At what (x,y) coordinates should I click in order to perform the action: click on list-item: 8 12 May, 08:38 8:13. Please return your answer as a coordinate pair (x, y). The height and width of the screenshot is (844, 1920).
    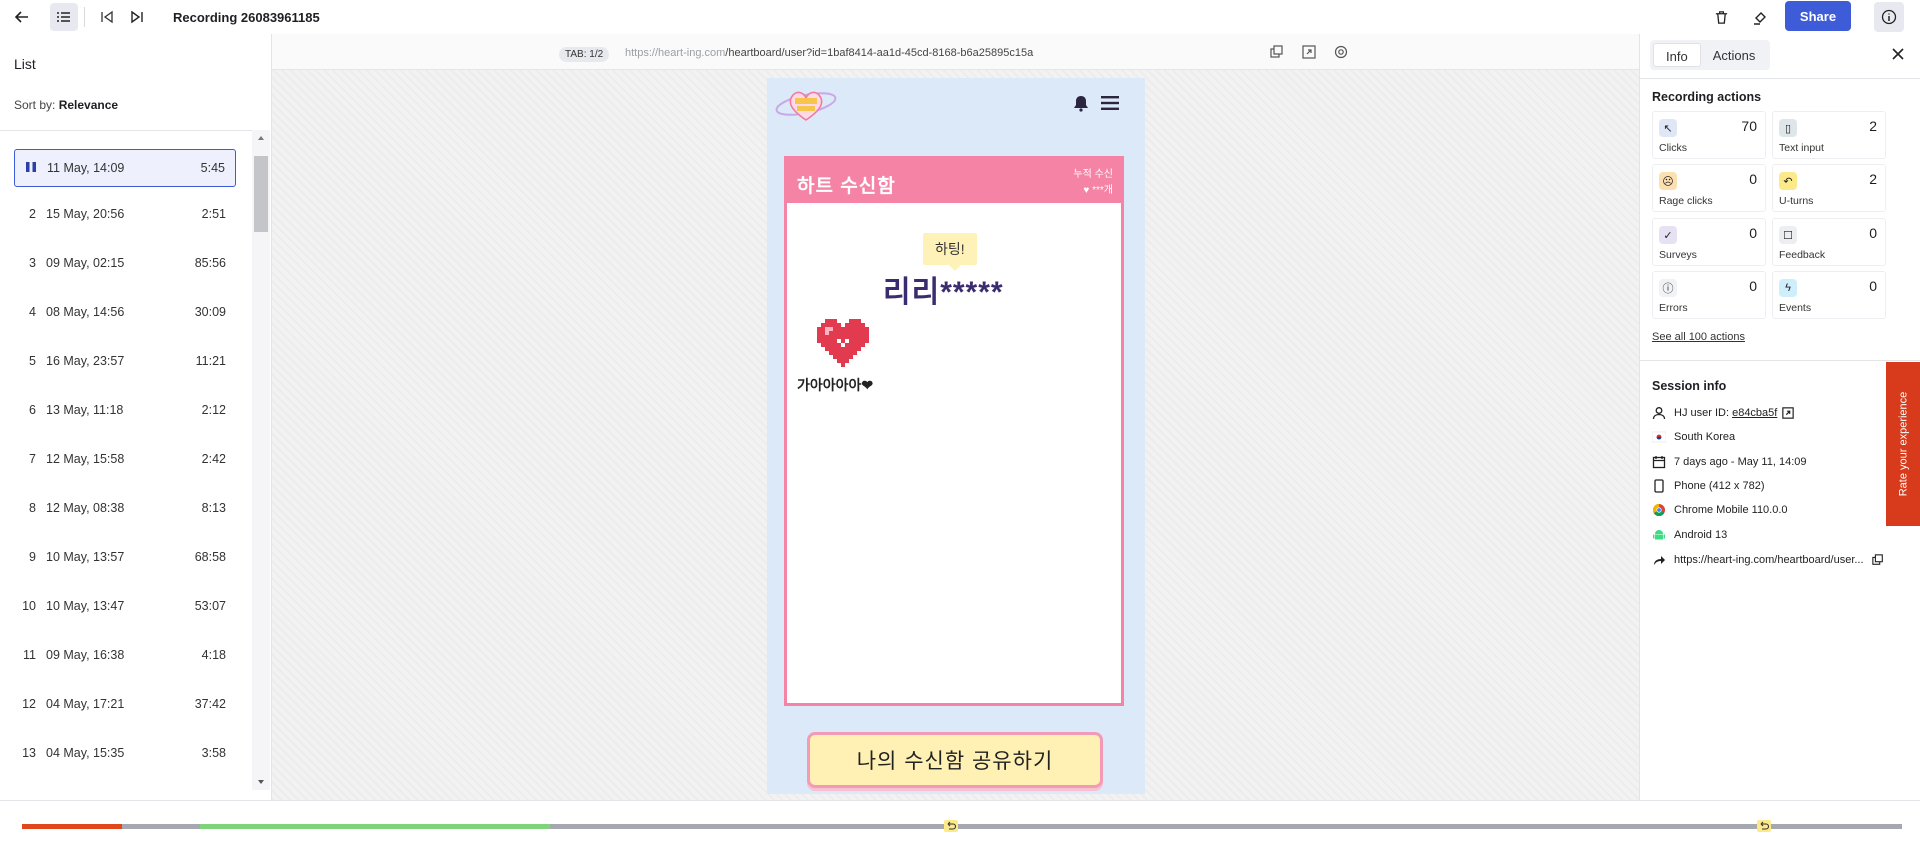
    Looking at the image, I should click on (125, 508).